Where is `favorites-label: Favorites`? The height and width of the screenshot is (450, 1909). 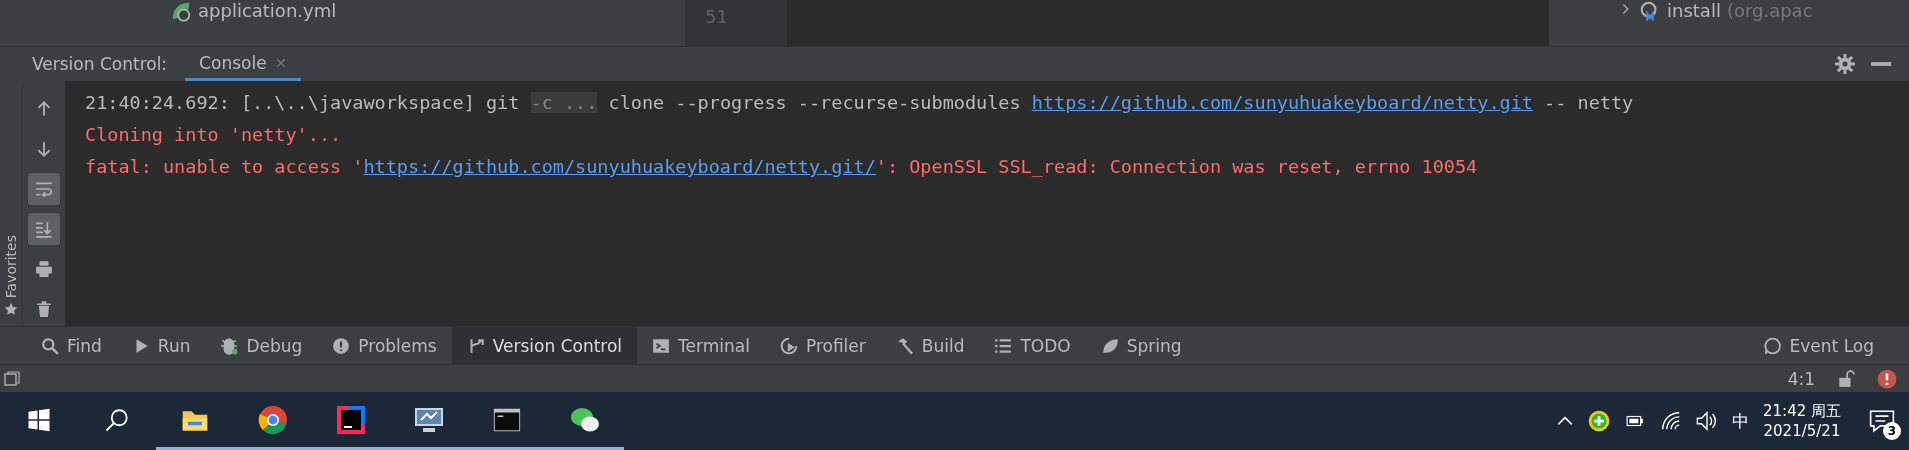 favorites-label: Favorites is located at coordinates (11, 266).